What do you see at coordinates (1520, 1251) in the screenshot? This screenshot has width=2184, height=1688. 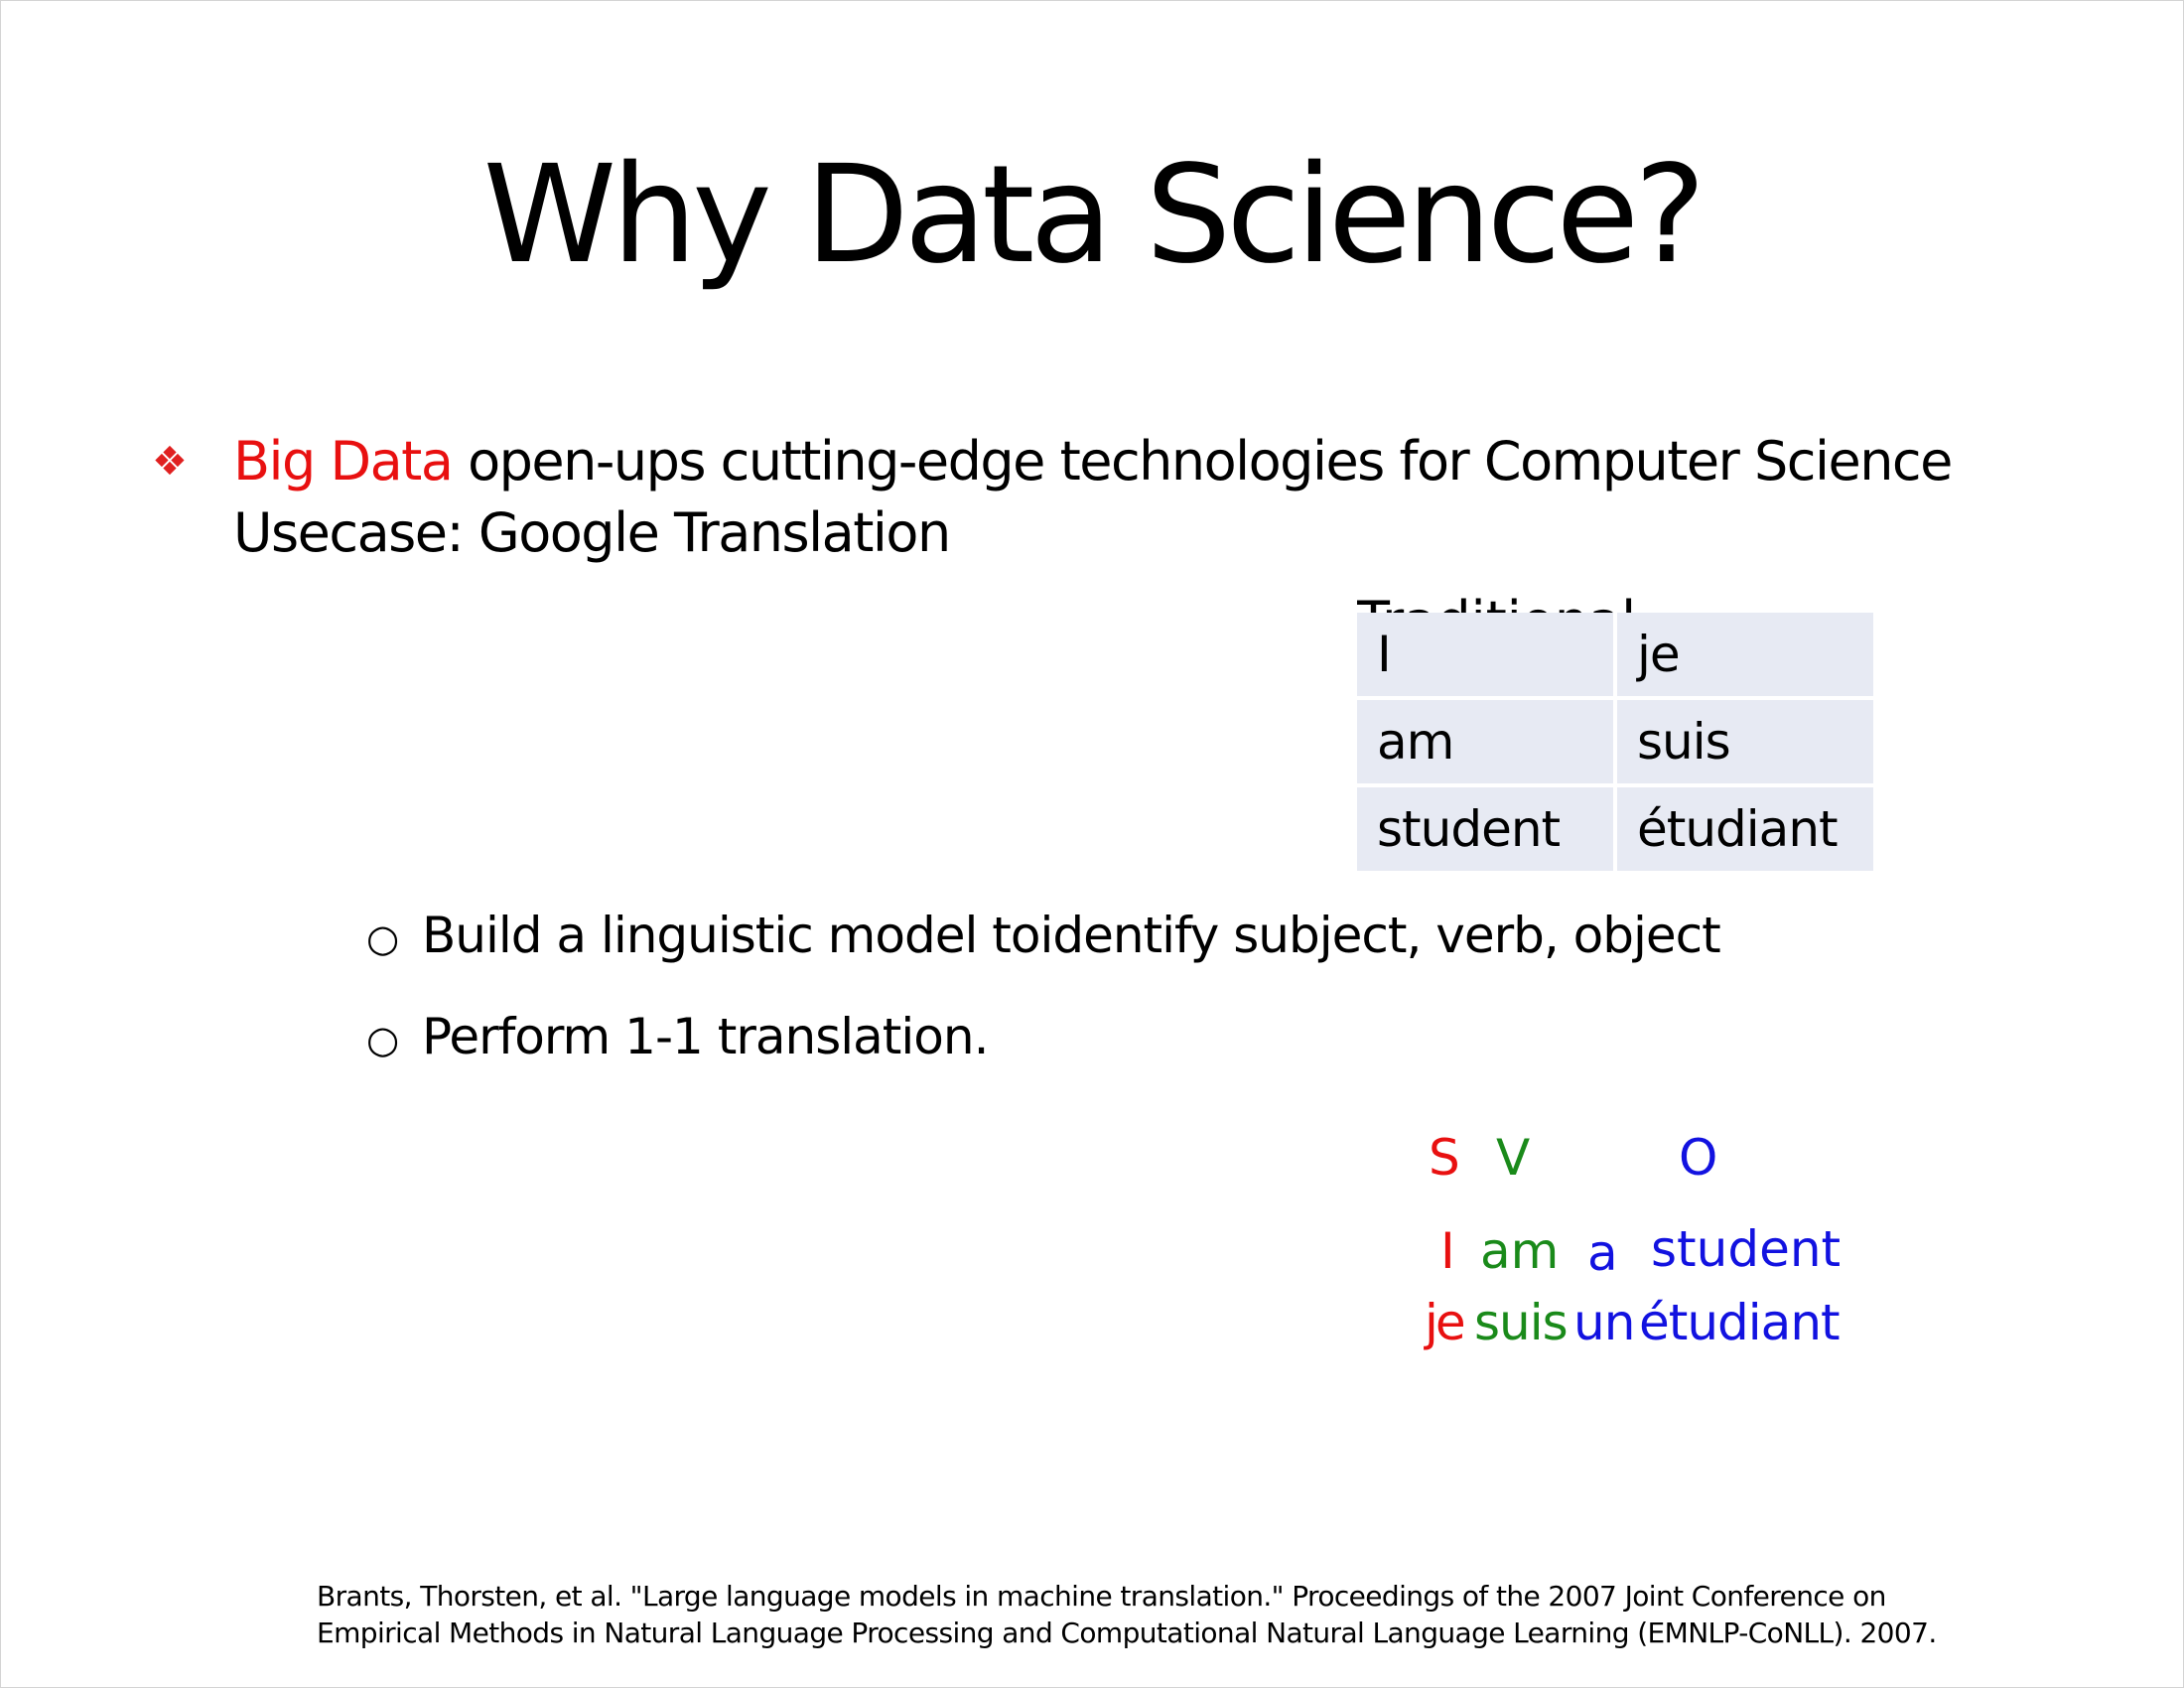 I see `english-verb: am` at bounding box center [1520, 1251].